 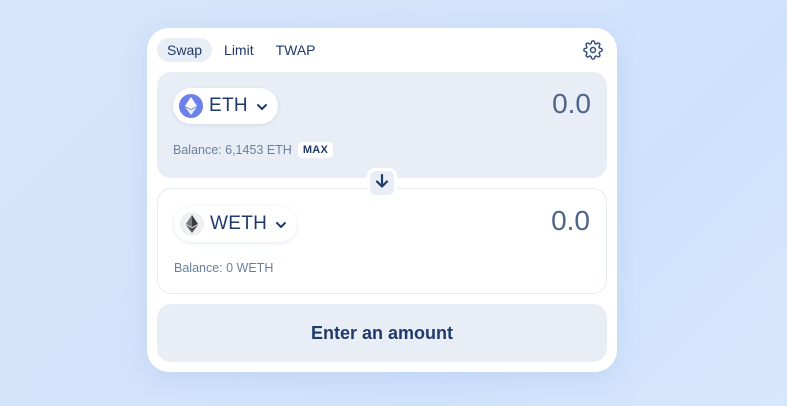 I want to click on to-amount-input: 0.0, so click(x=570, y=221).